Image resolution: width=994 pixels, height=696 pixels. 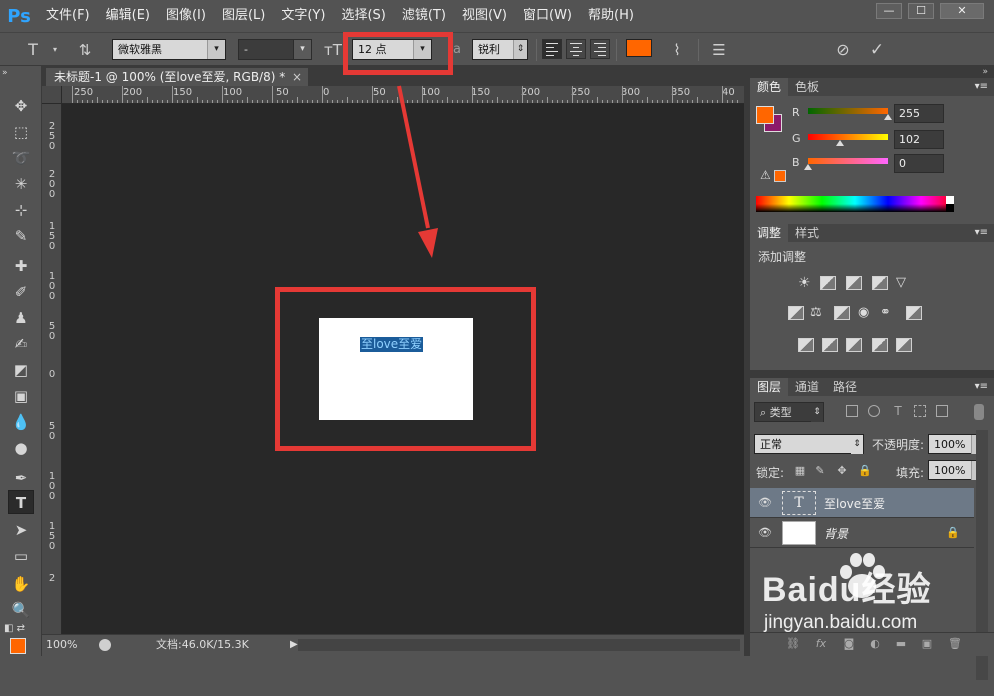 What do you see at coordinates (69, 645) in the screenshot?
I see `zoom-level: 100%` at bounding box center [69, 645].